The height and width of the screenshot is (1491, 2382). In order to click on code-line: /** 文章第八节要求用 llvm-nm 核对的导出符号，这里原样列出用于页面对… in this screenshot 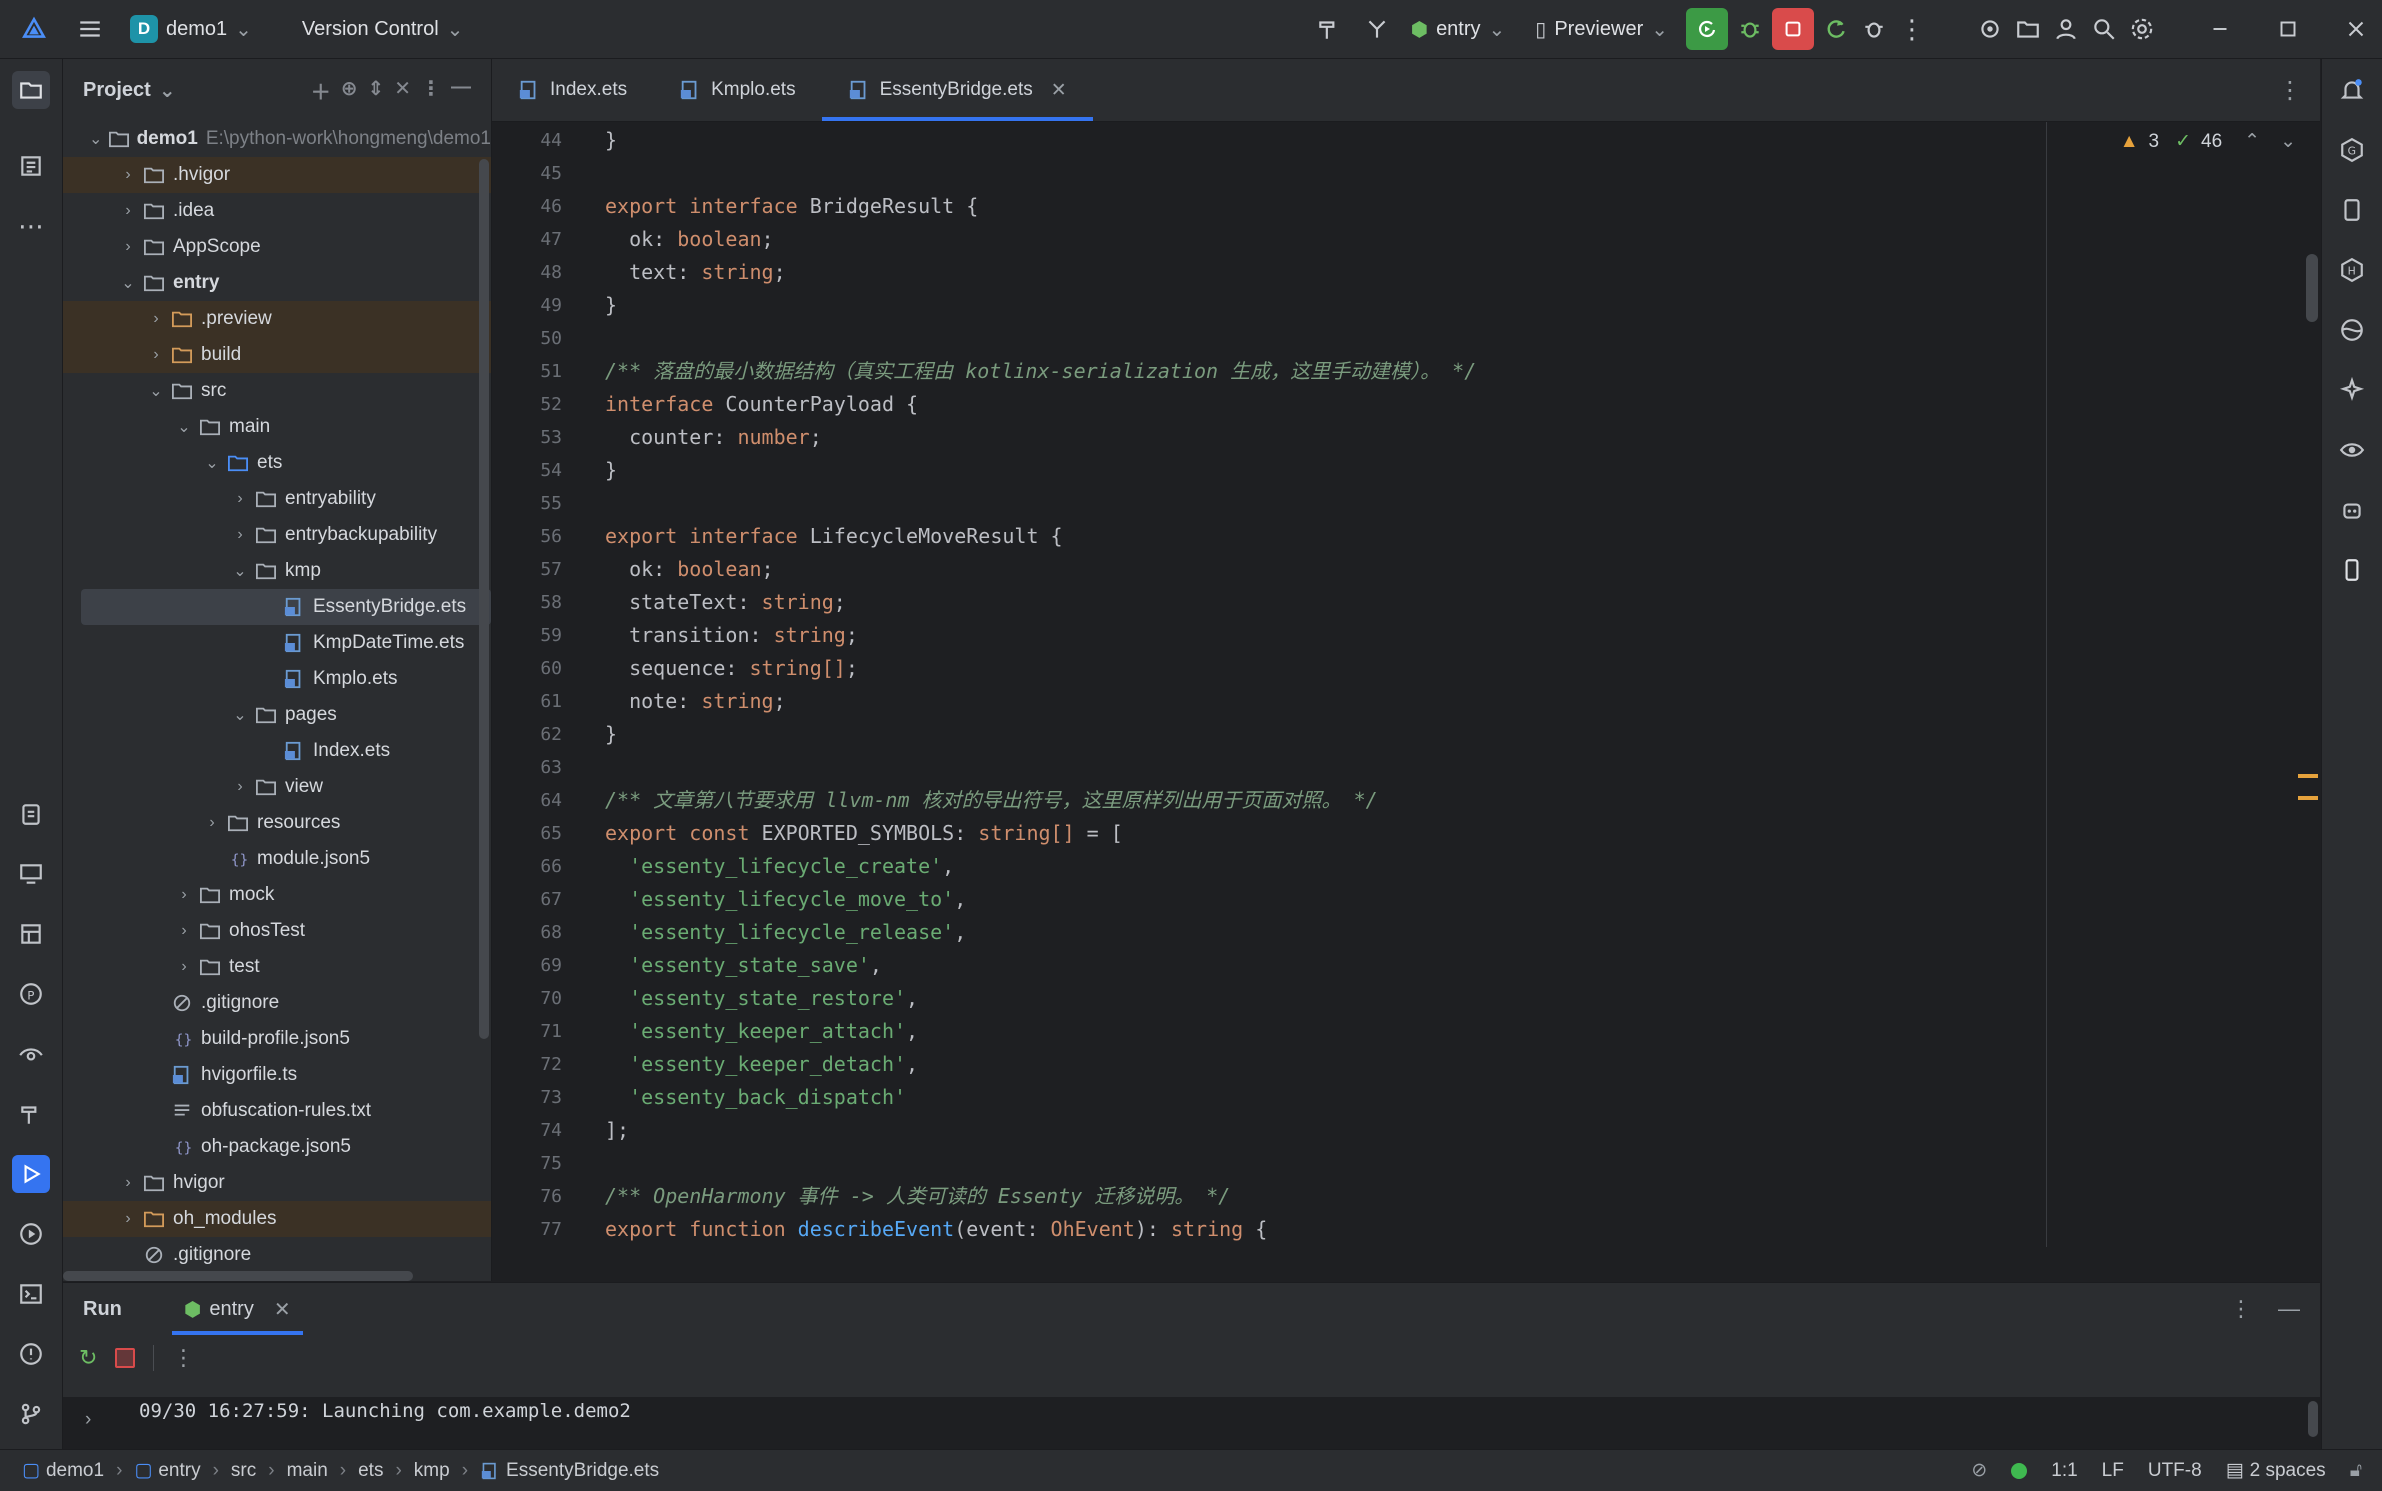, I will do `click(991, 800)`.